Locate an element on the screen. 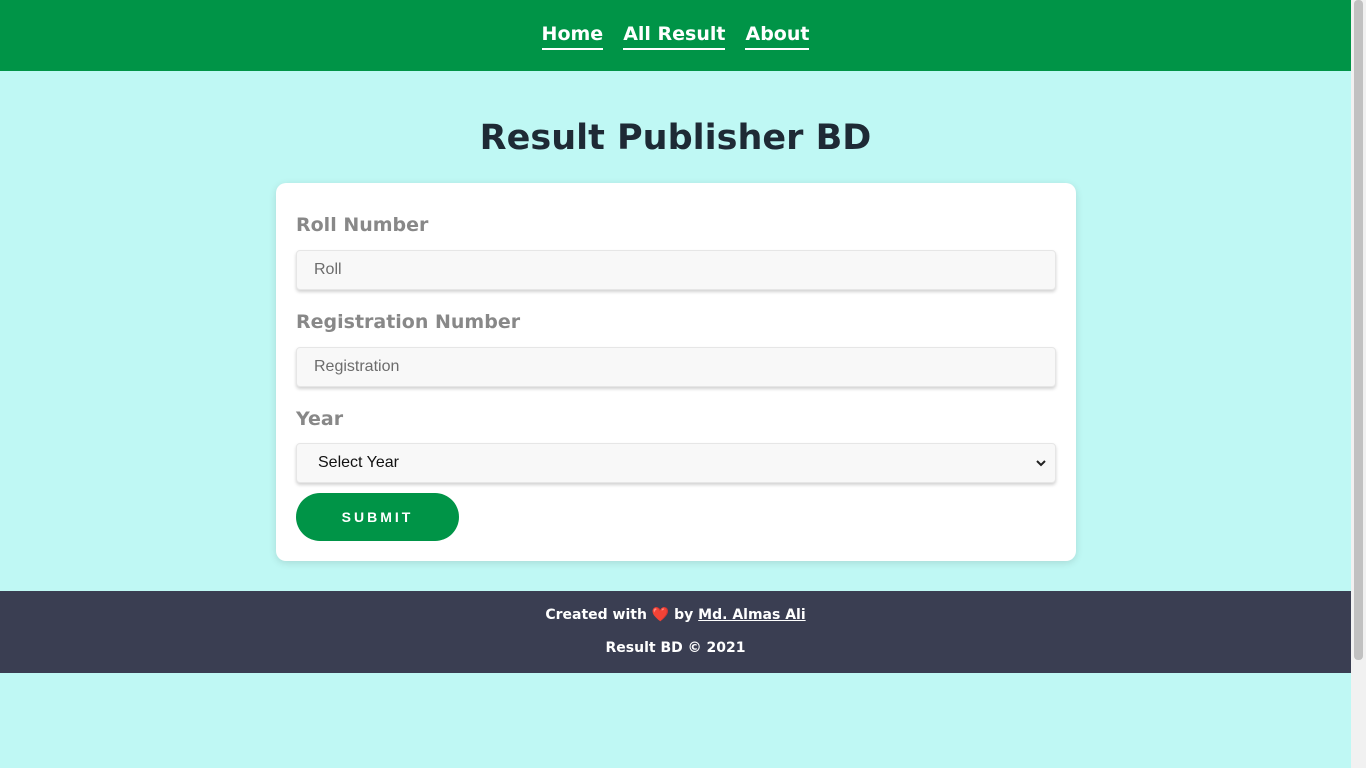 This screenshot has width=1366, height=768. year-select: Select Year is located at coordinates (676, 463).